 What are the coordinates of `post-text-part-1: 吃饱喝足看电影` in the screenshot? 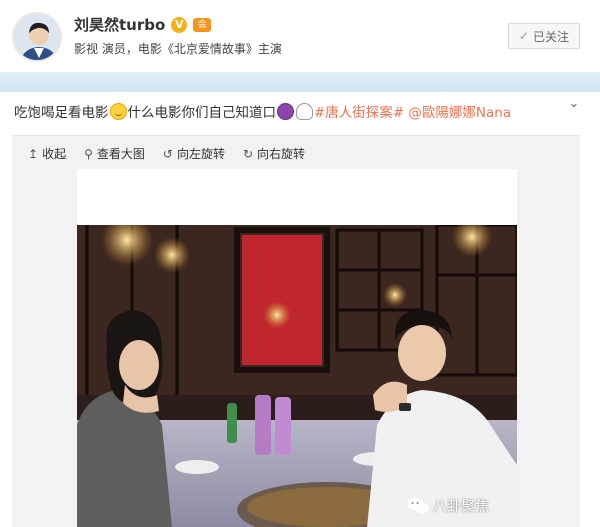 It's located at (61, 113).